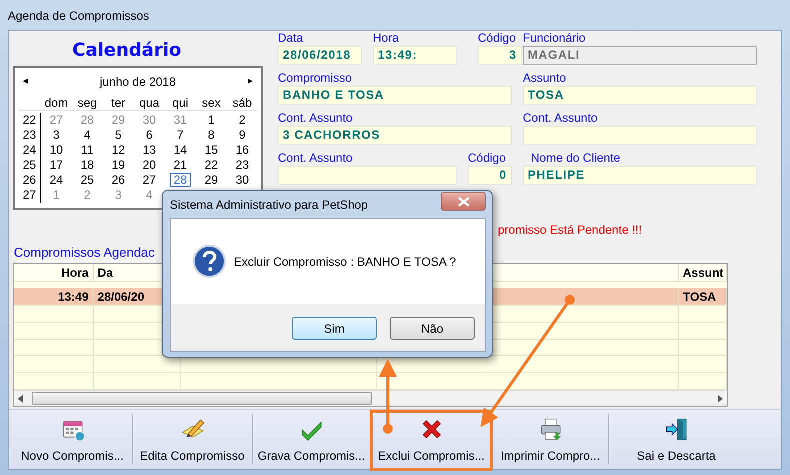 Image resolution: width=790 pixels, height=475 pixels. What do you see at coordinates (149, 103) in the screenshot?
I see `weekday-label: qua` at bounding box center [149, 103].